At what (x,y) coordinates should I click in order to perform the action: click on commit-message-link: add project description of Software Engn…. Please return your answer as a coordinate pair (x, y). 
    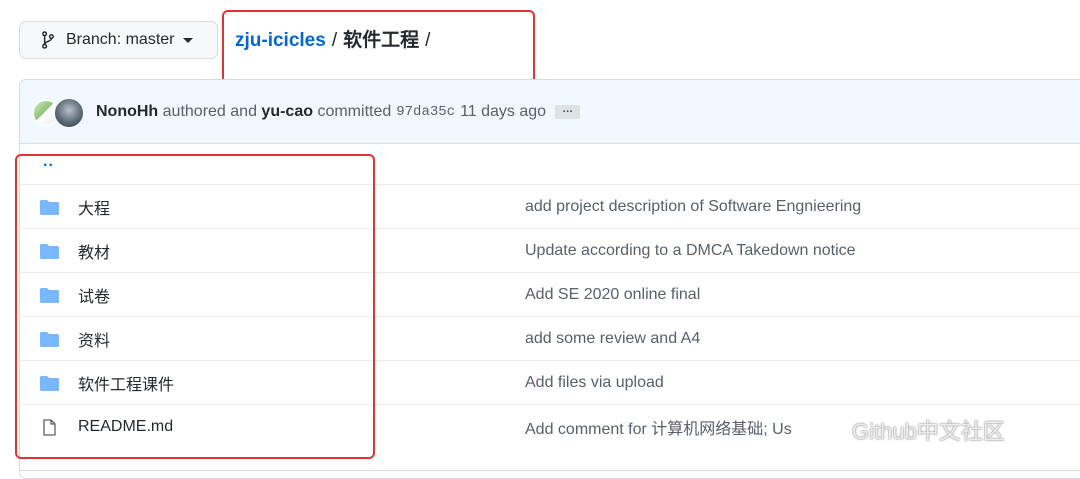
    Looking at the image, I should click on (693, 207).